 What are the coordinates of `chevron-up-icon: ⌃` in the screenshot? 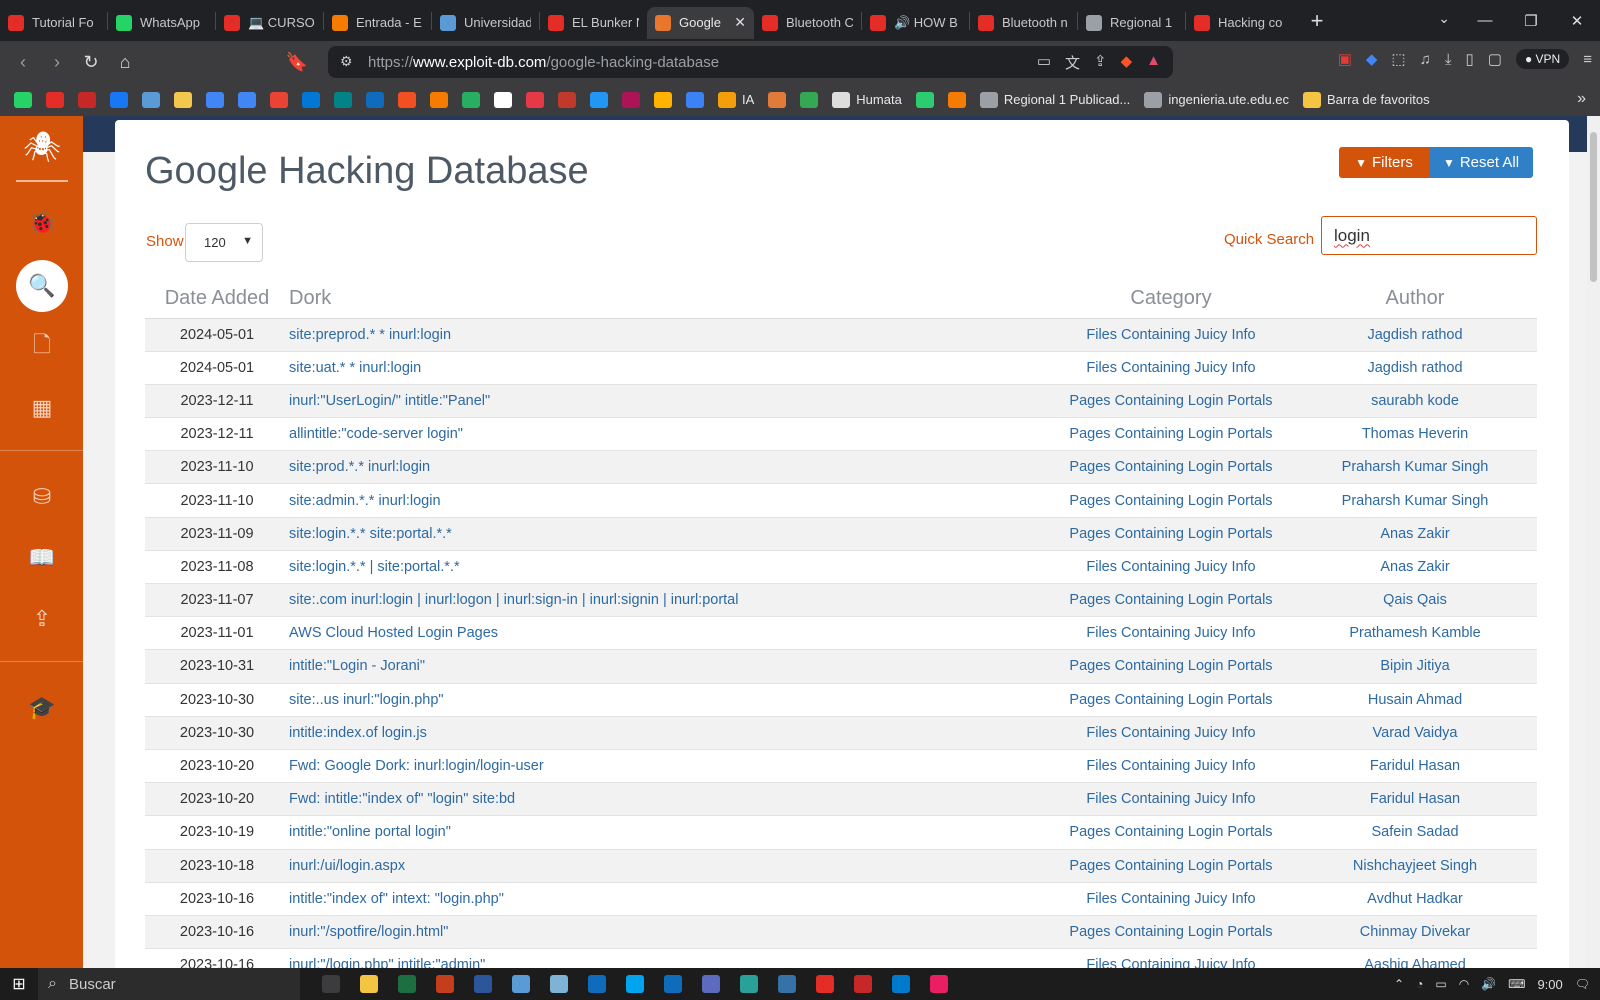 It's located at (1399, 984).